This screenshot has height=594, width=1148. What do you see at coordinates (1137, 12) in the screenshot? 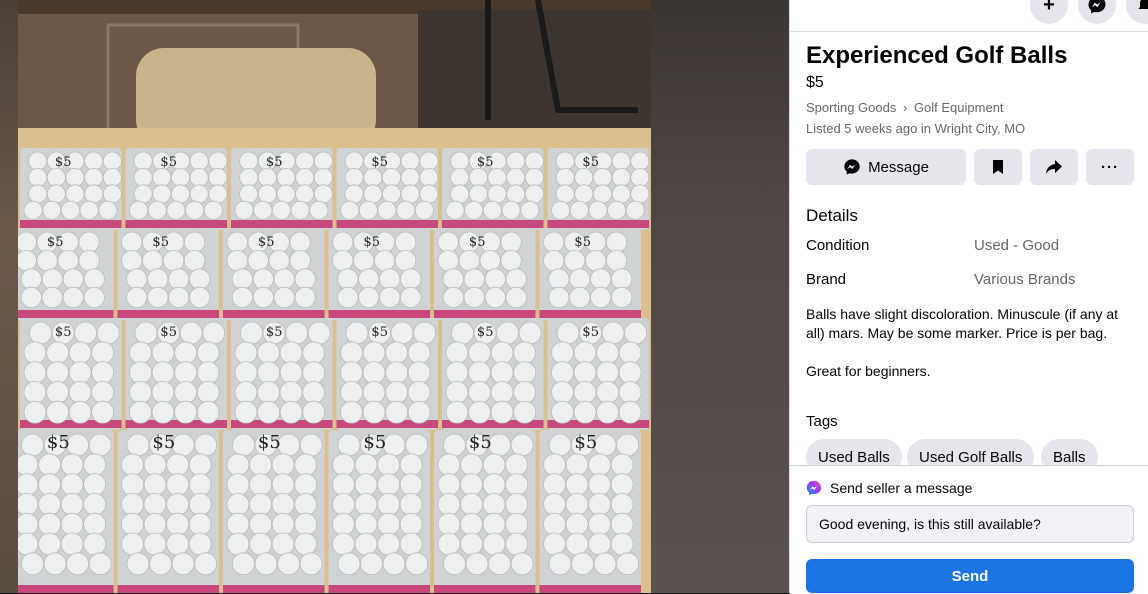
I see `notifications-button` at bounding box center [1137, 12].